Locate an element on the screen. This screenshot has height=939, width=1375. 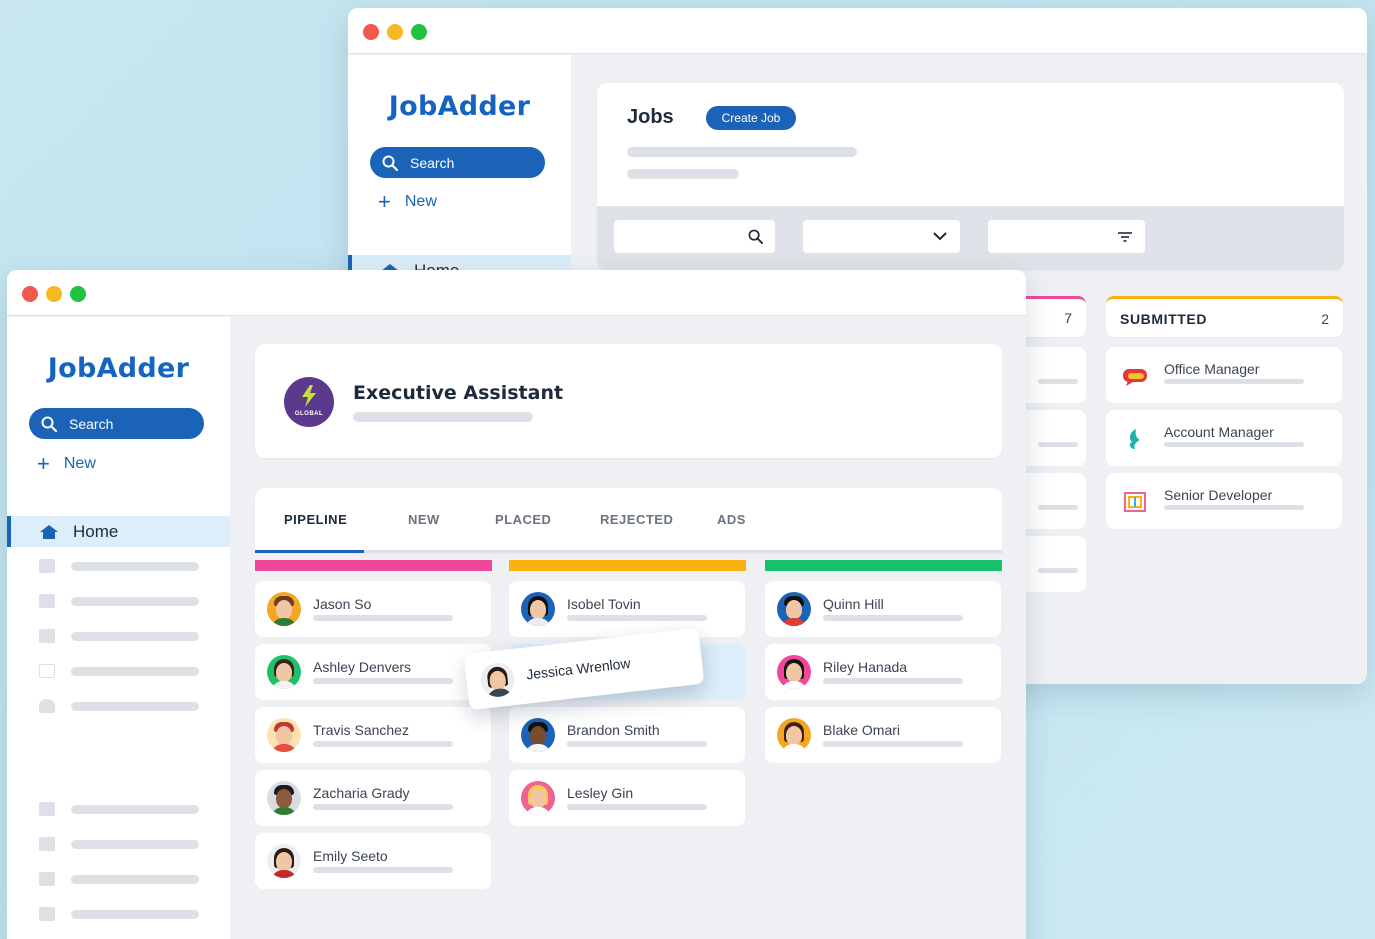
job-header-card: GLOBAL Executive Assistant is located at coordinates (628, 401).